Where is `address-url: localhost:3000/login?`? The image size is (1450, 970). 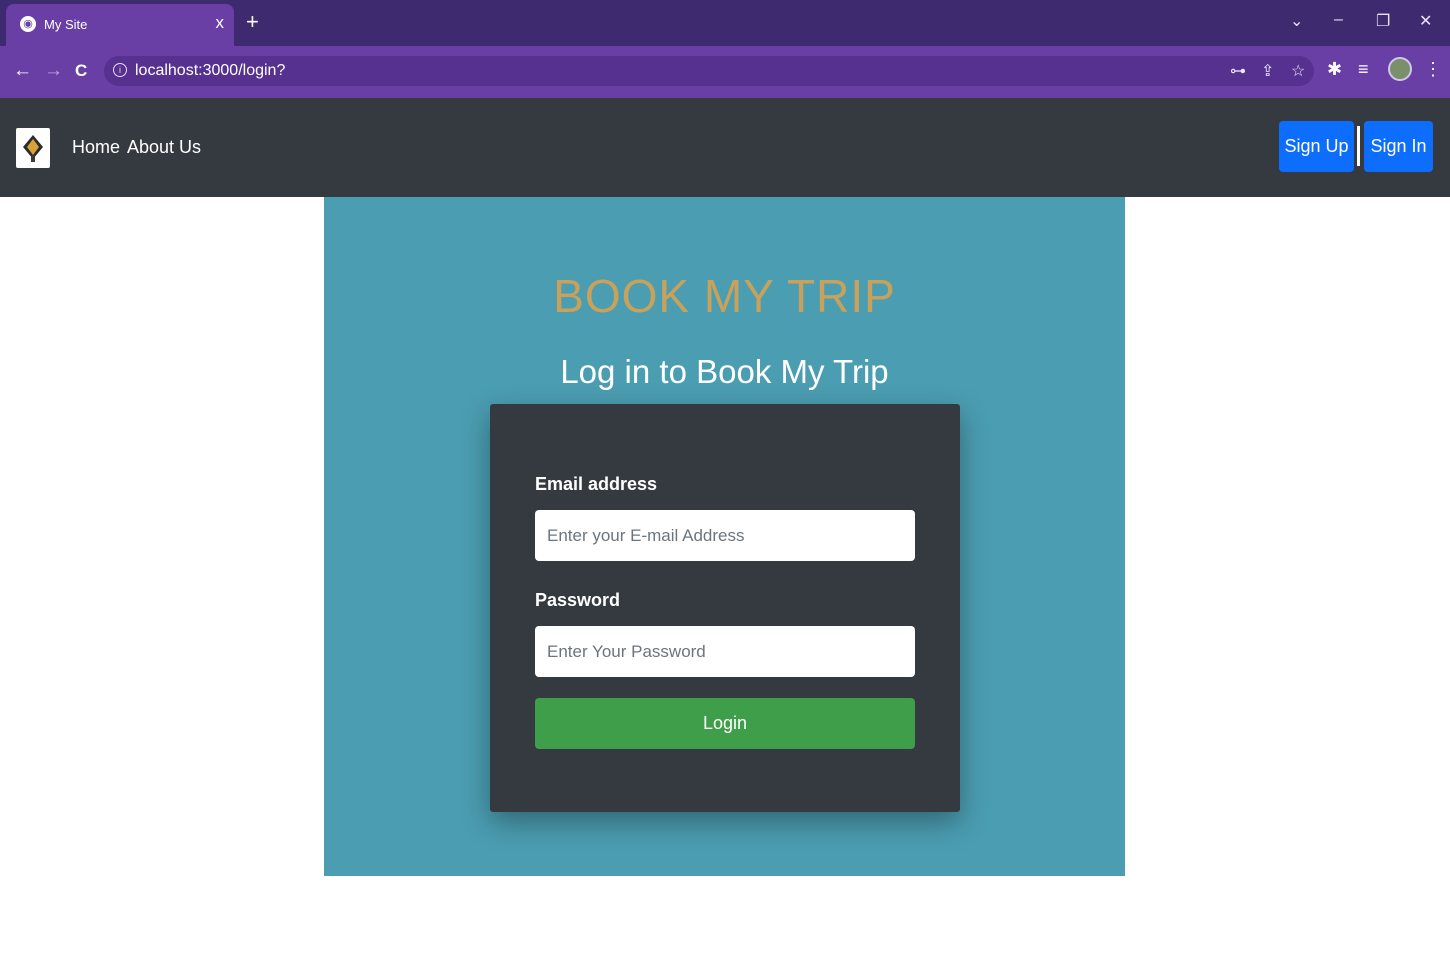
address-url: localhost:3000/login? is located at coordinates (210, 71).